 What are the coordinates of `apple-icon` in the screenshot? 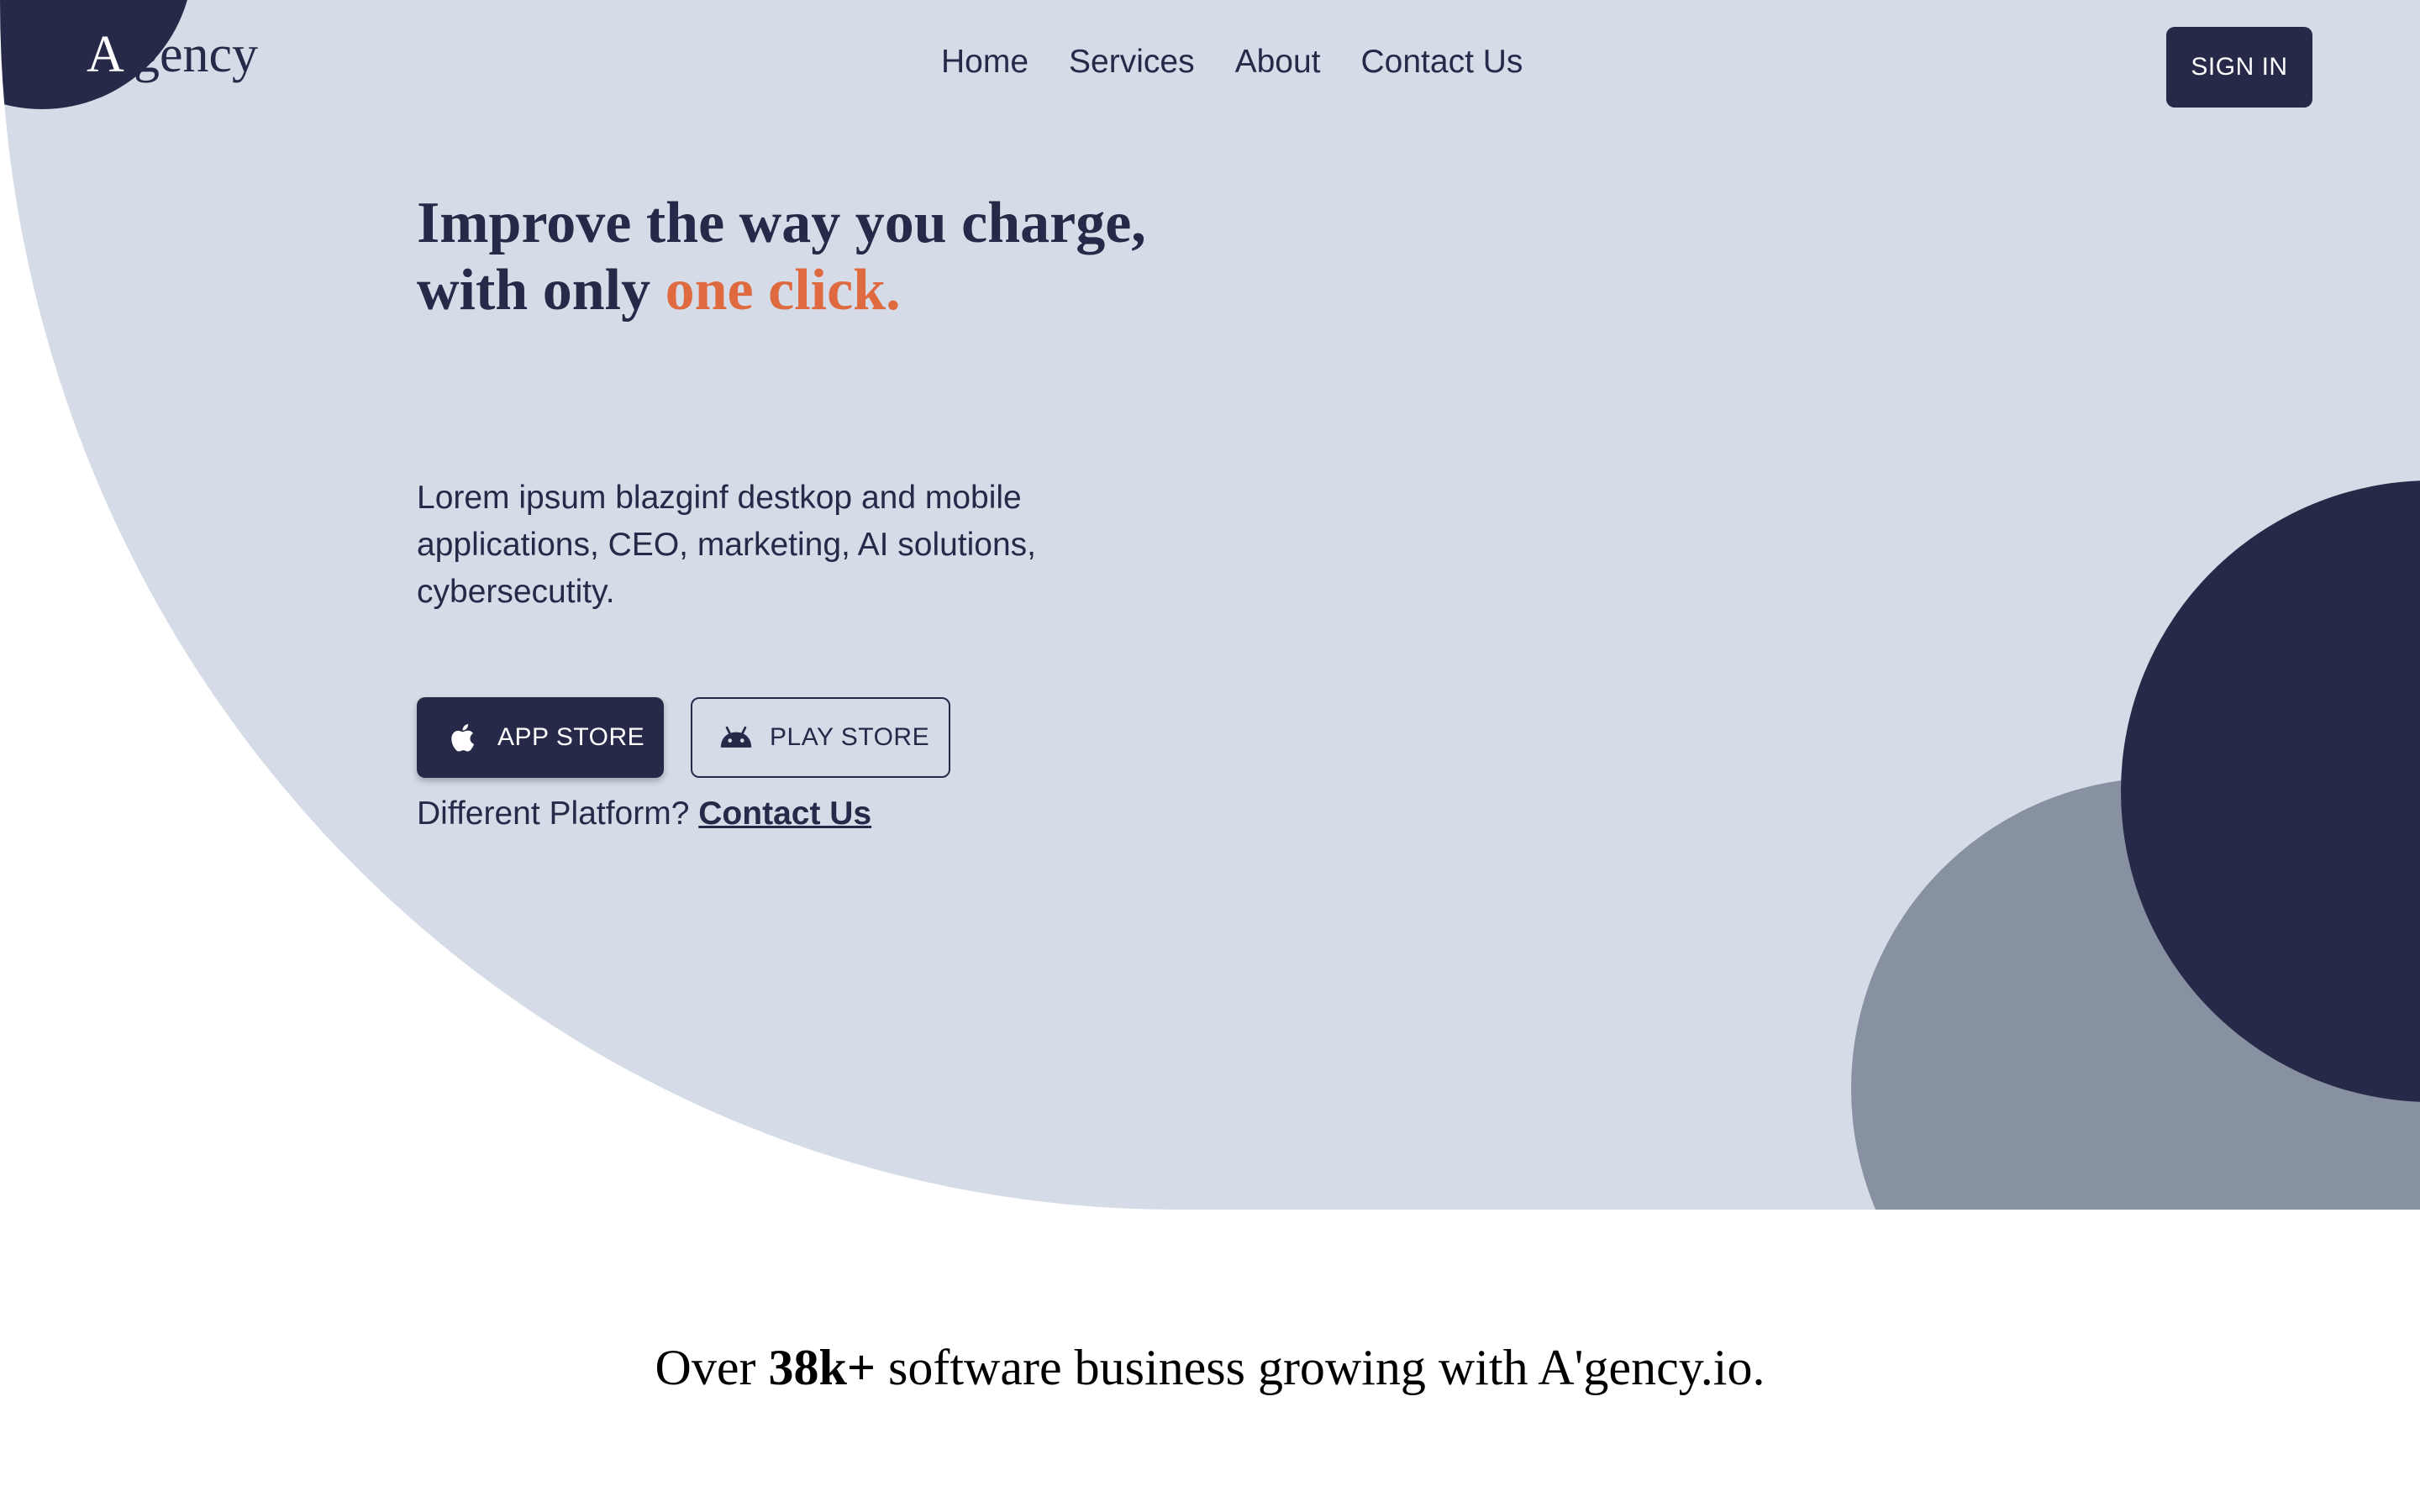 It's located at (464, 737).